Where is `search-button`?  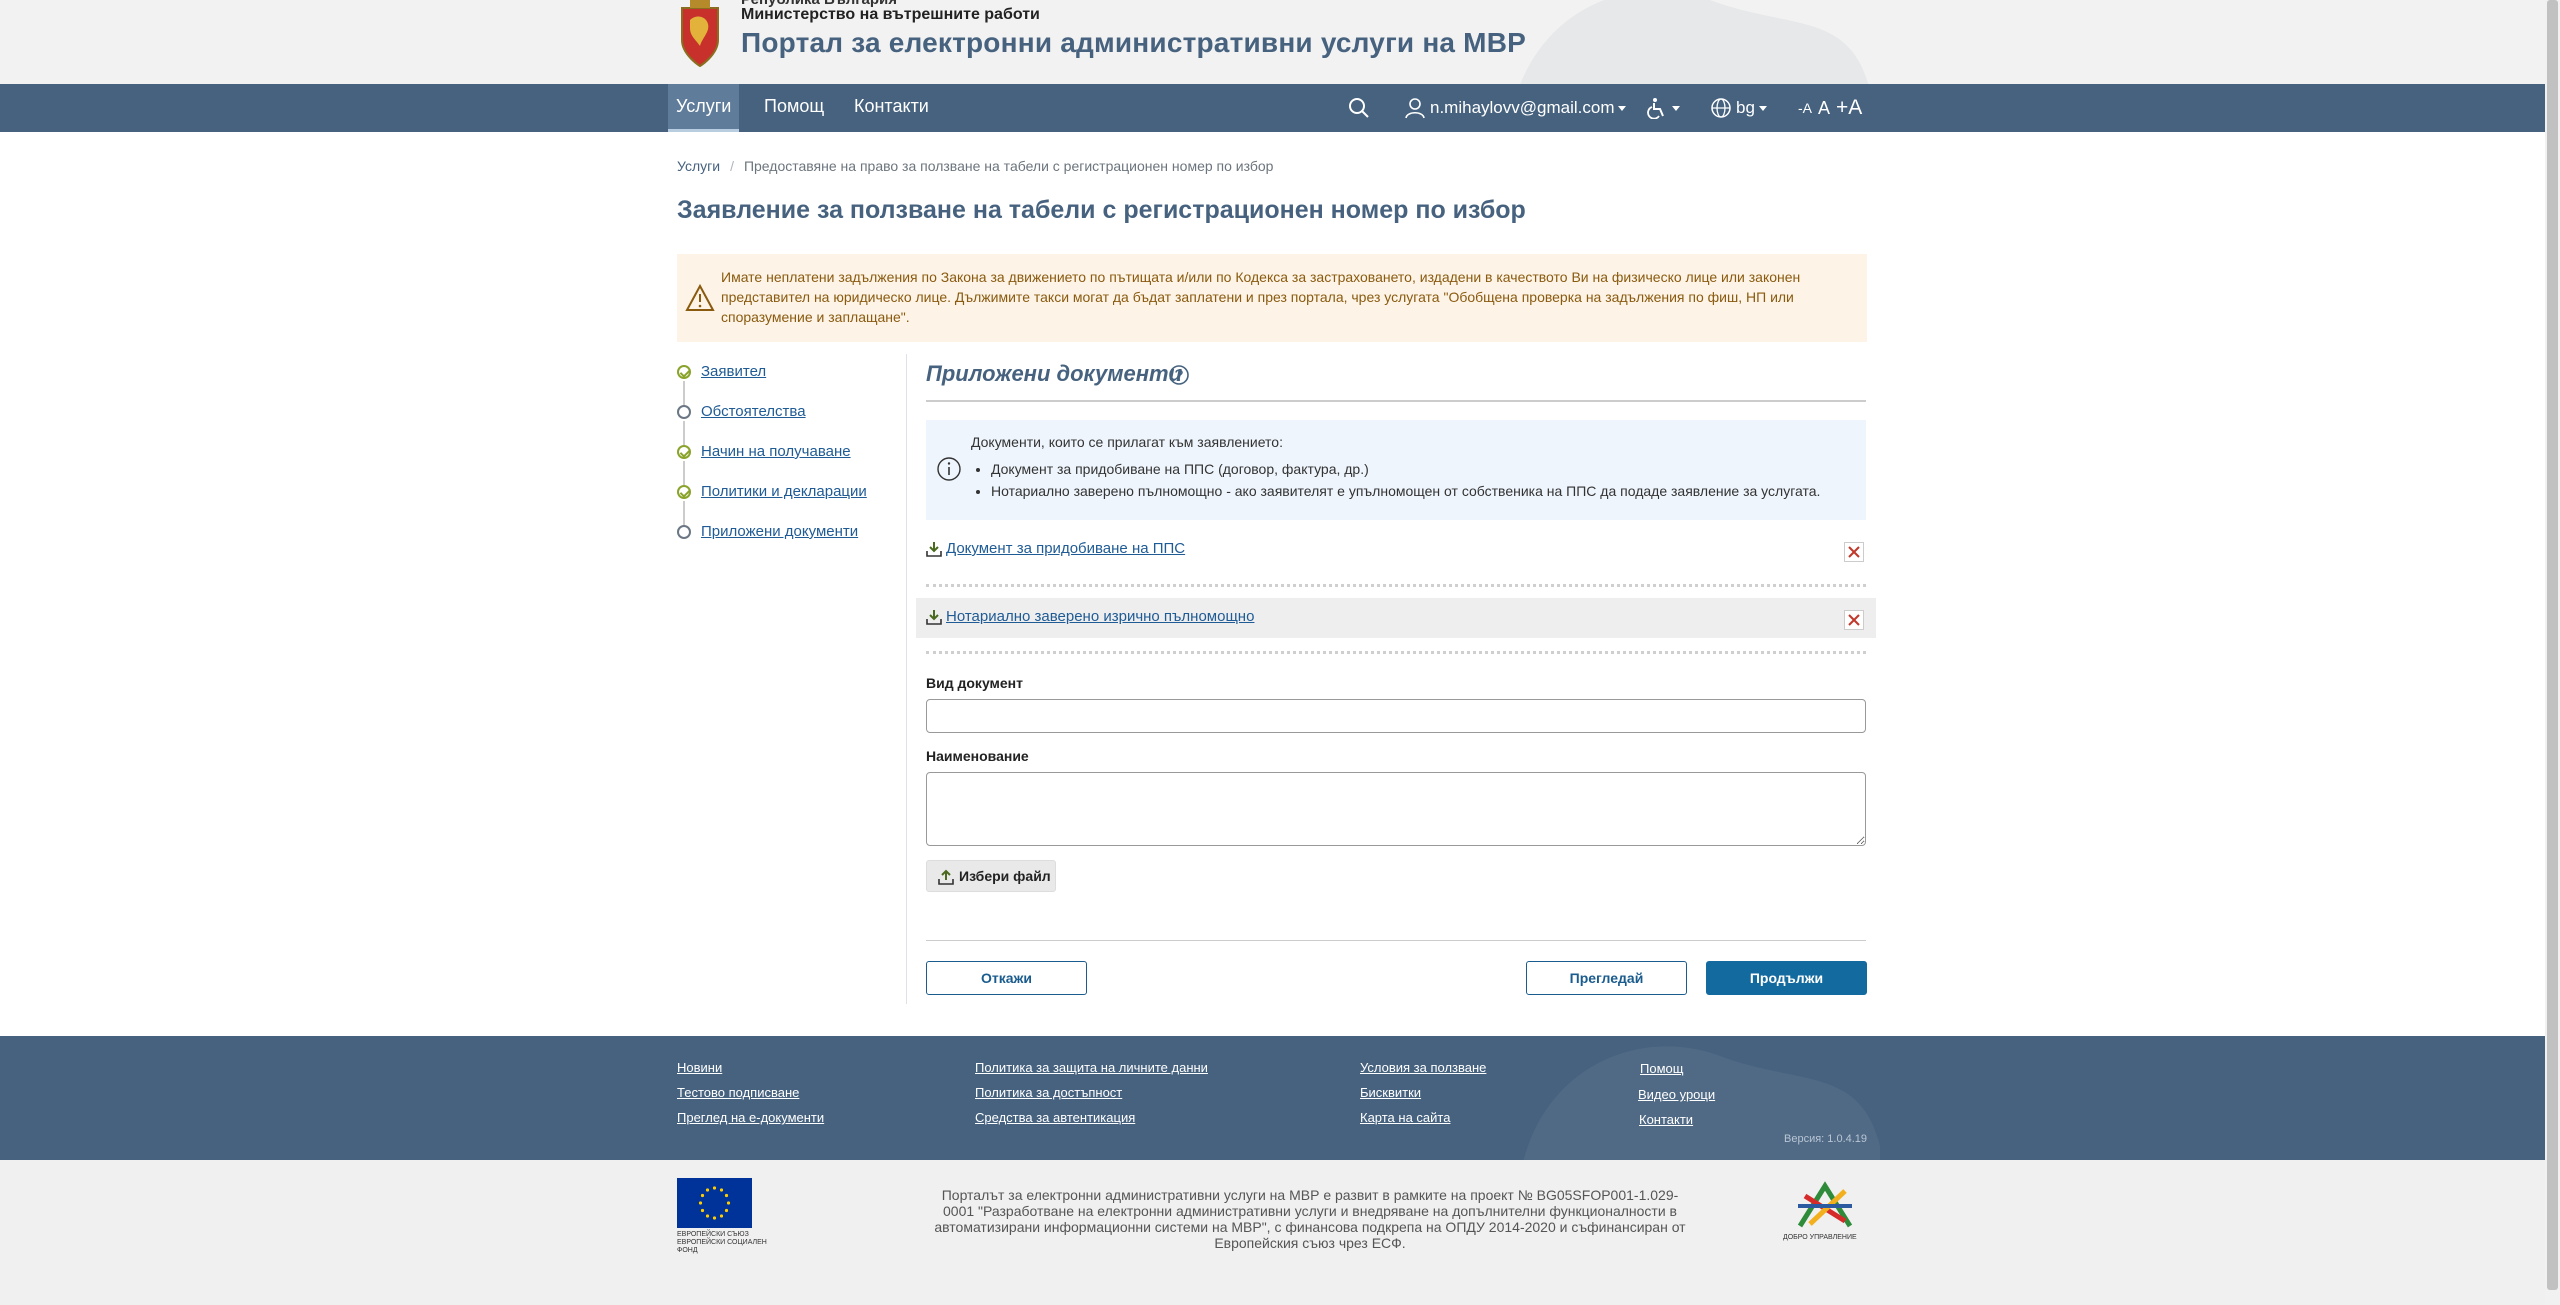
search-button is located at coordinates (1359, 108).